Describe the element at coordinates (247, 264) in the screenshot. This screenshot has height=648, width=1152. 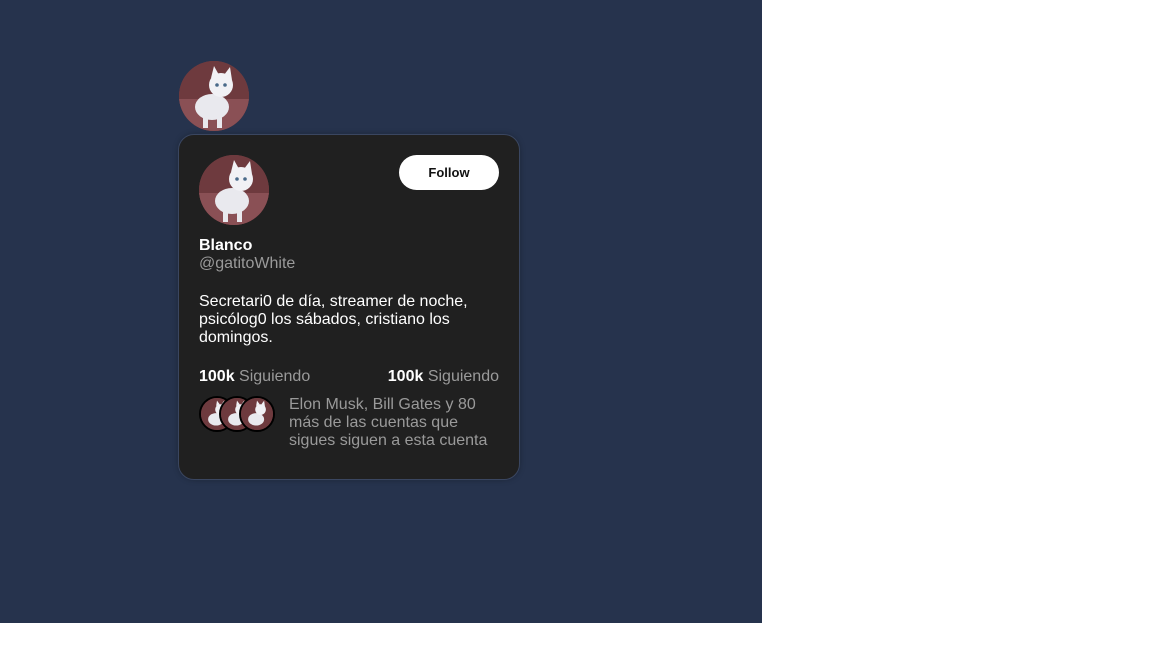
I see `user-handle: @gatitoWhite` at that location.